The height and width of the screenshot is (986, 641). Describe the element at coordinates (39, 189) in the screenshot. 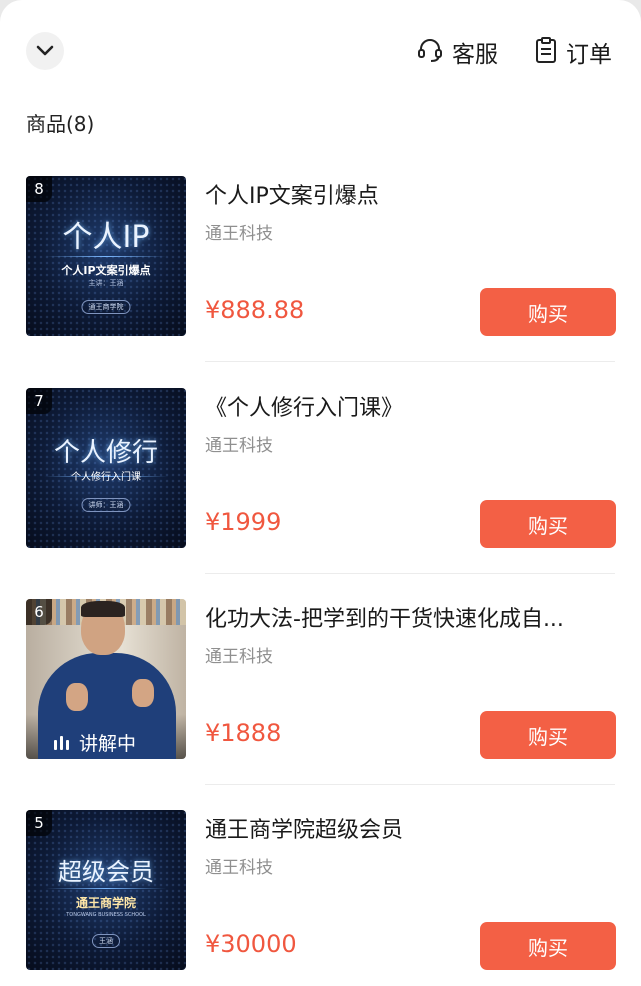

I see `product-rank: 8` at that location.